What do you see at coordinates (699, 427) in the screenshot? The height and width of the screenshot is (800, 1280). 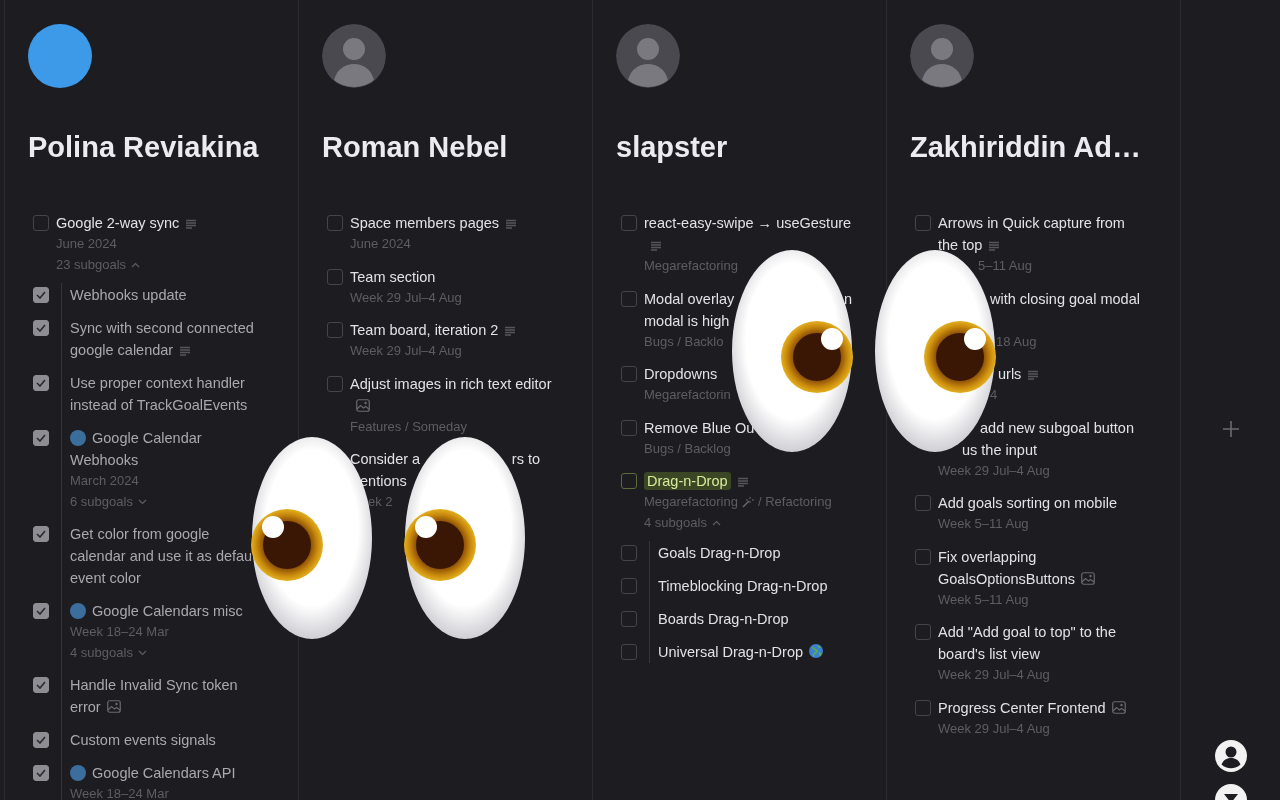 I see `goal-title: Remove Blue Ou` at bounding box center [699, 427].